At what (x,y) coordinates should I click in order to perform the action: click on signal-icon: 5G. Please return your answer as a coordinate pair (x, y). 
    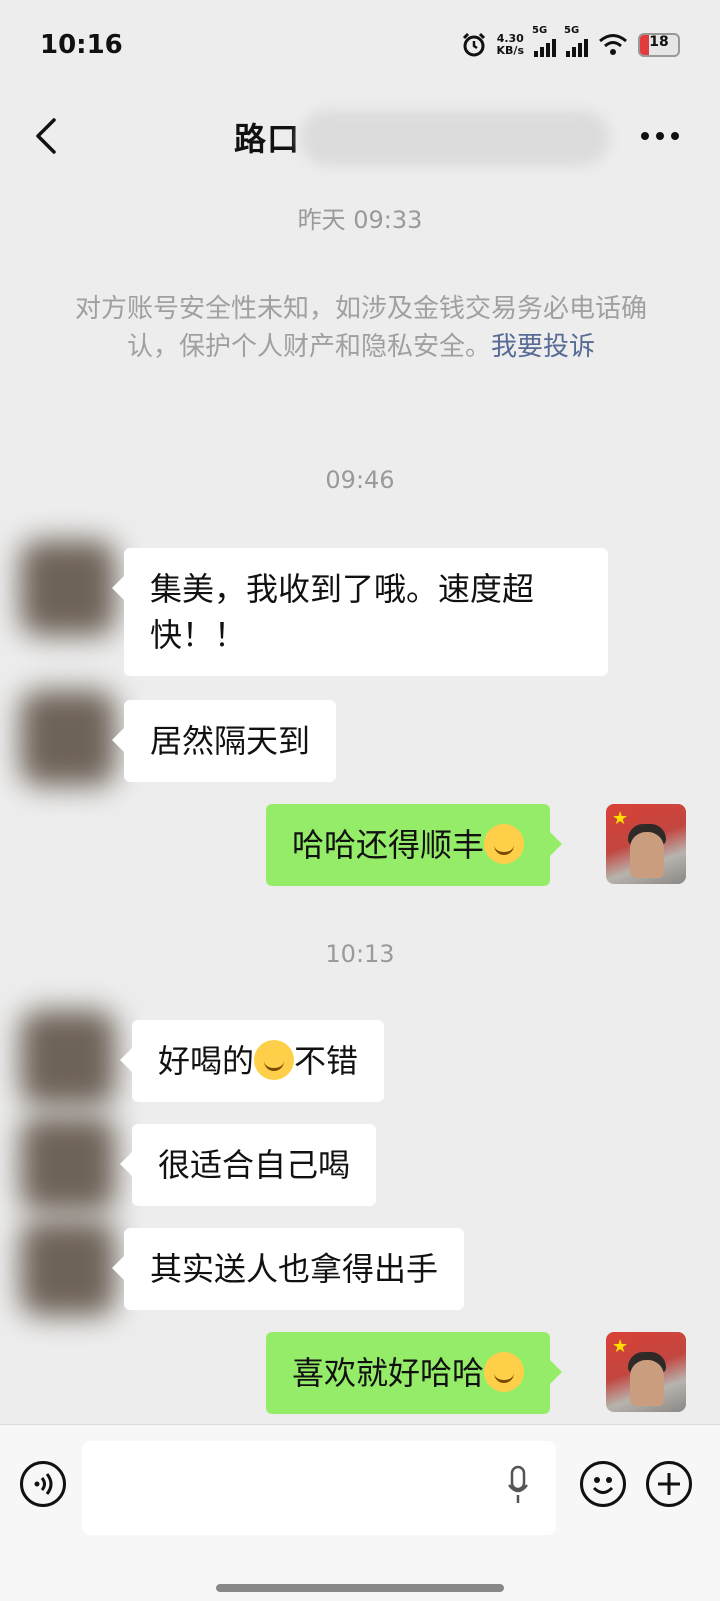
    Looking at the image, I should click on (544, 41).